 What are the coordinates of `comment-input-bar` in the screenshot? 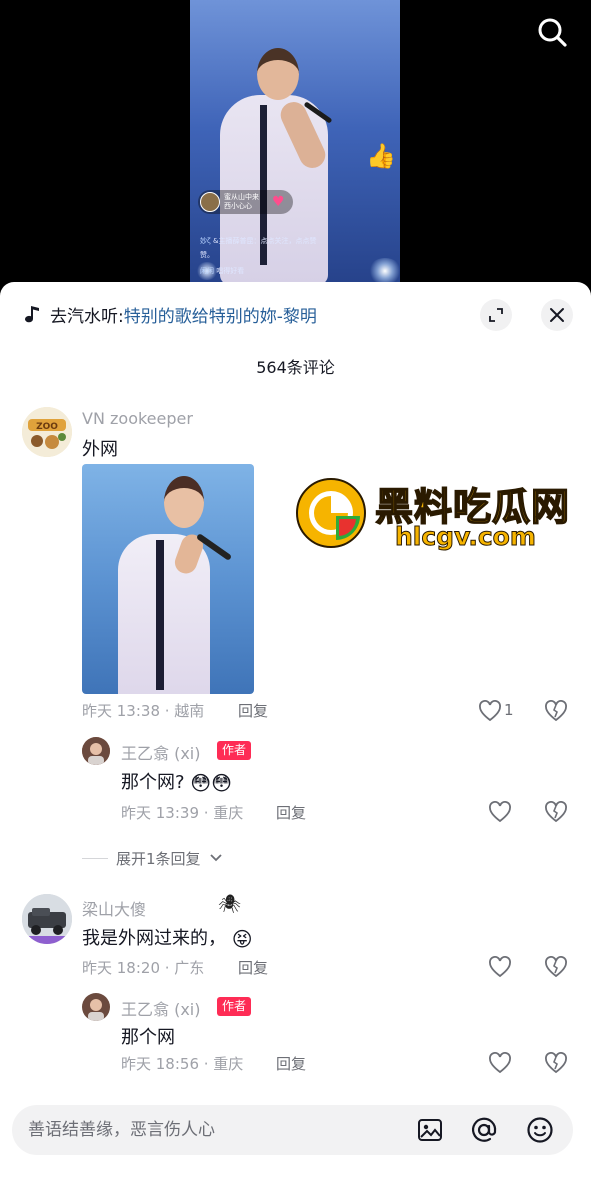 It's located at (292, 1130).